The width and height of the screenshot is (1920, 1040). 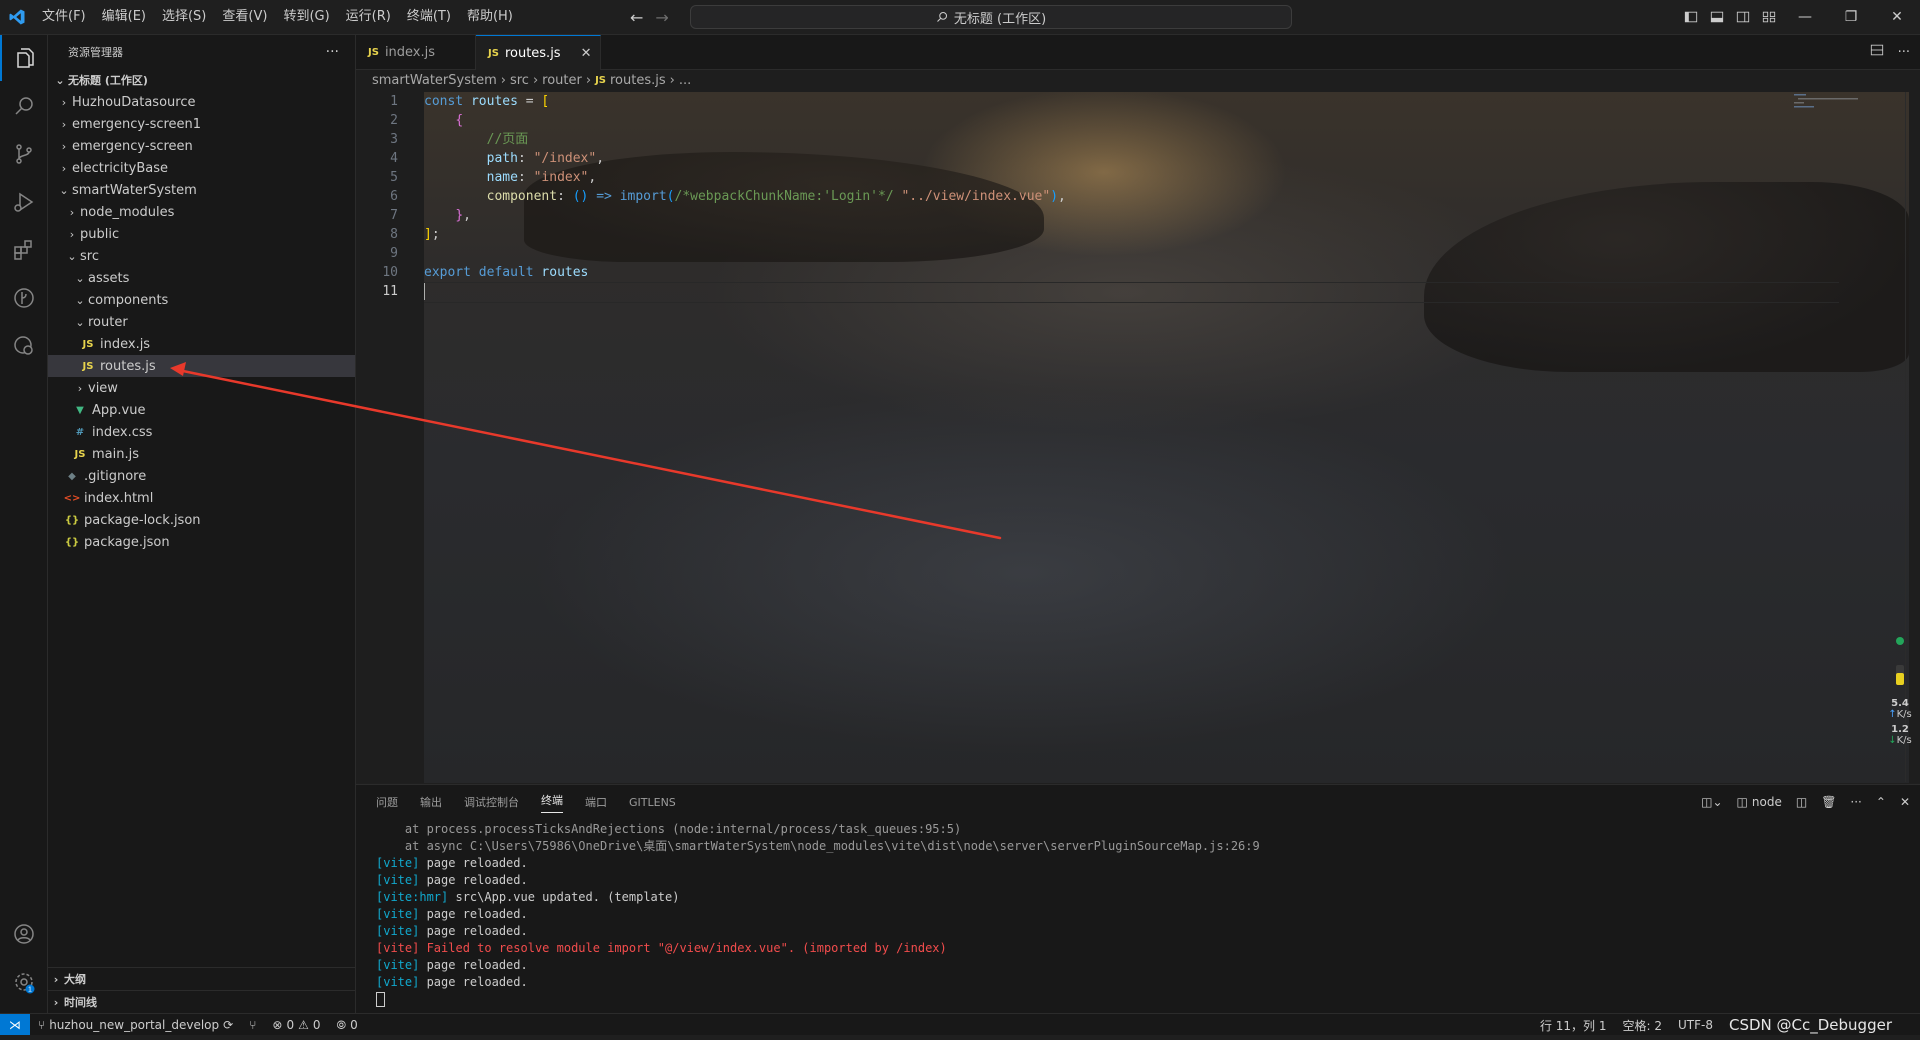 I want to click on indentation: 空格: 2, so click(x=1643, y=1025).